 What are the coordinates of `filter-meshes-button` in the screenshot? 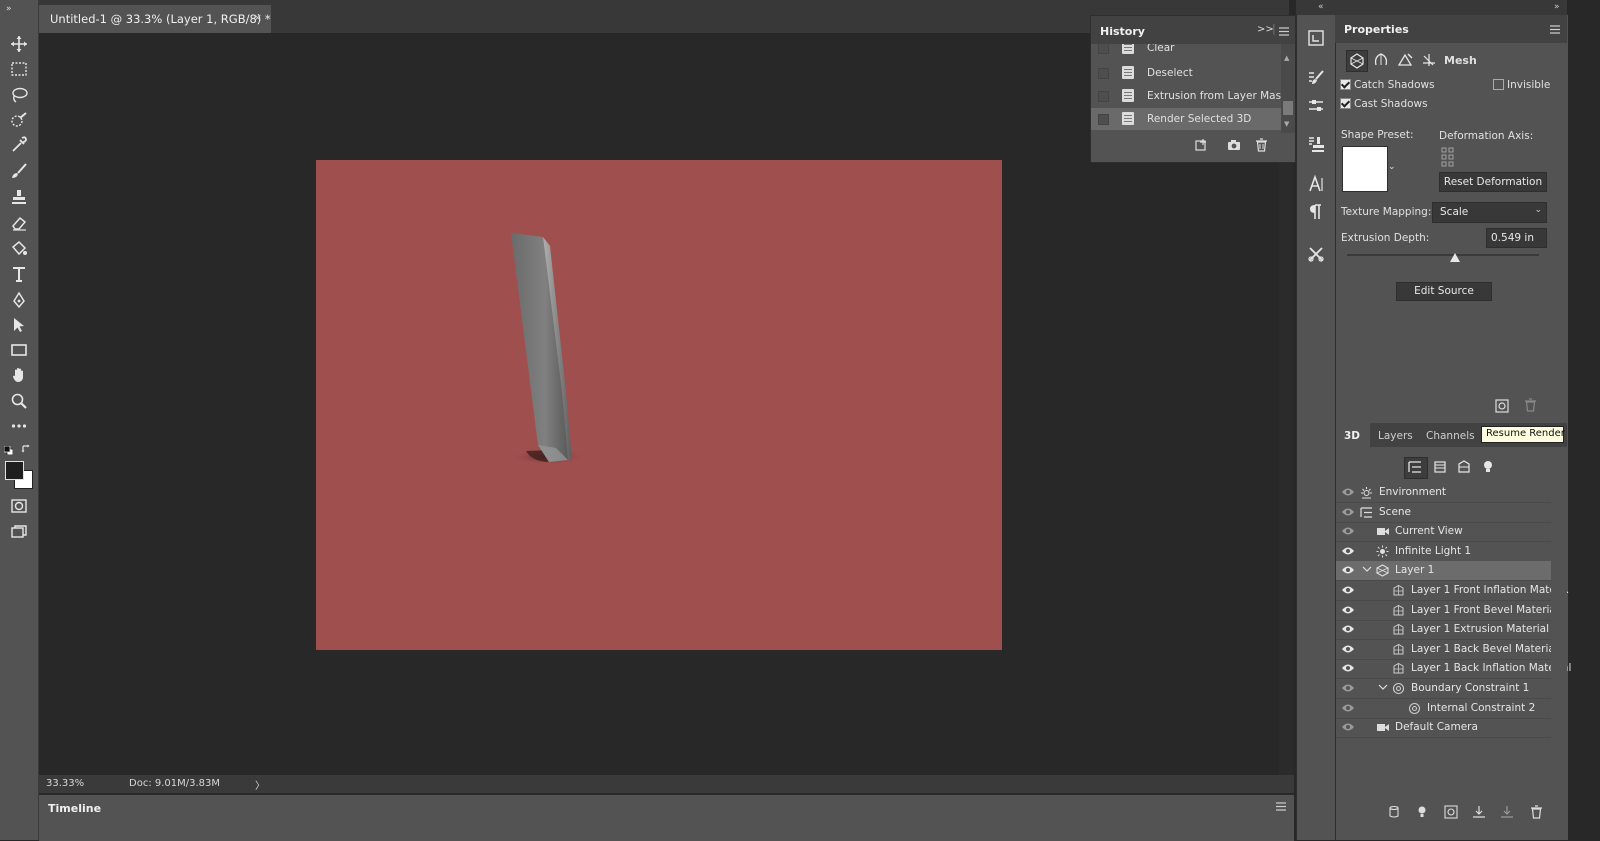 It's located at (1440, 467).